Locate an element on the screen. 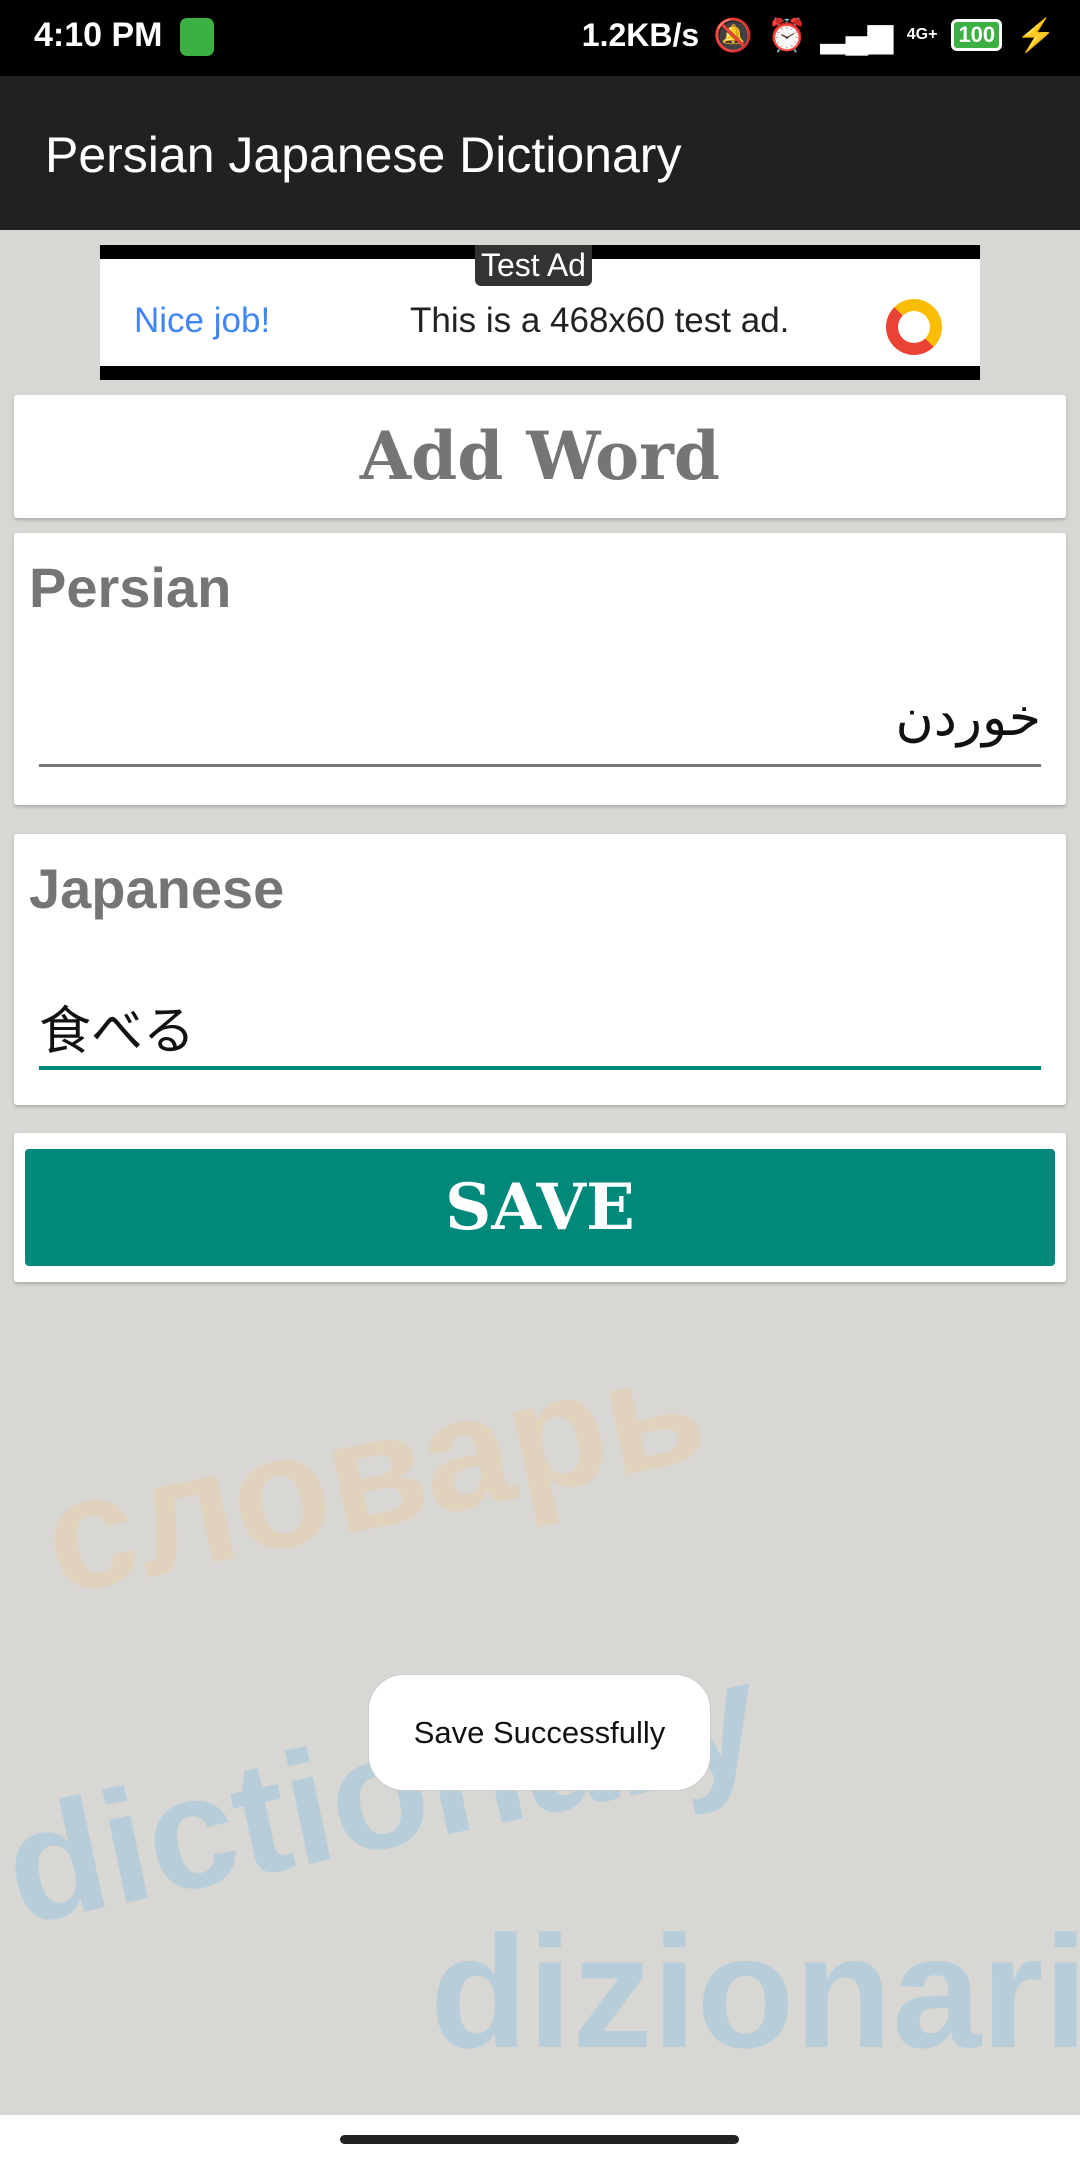 The height and width of the screenshot is (2160, 1080). app-icon is located at coordinates (197, 37).